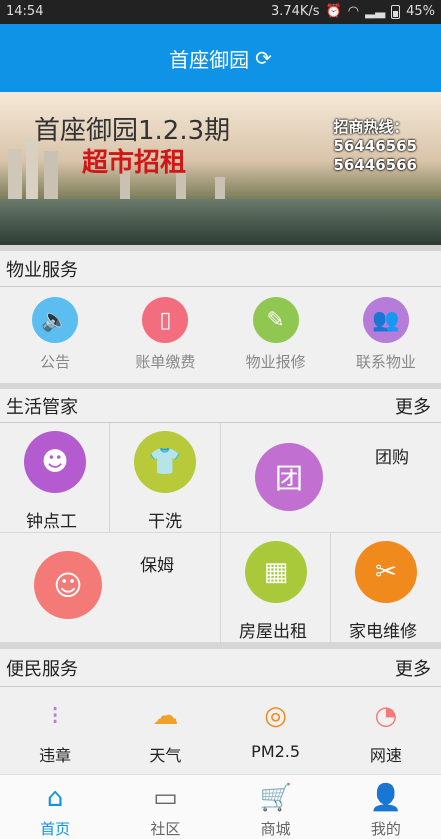  I want to click on conv-violation: ⁝ 违章, so click(55, 731).